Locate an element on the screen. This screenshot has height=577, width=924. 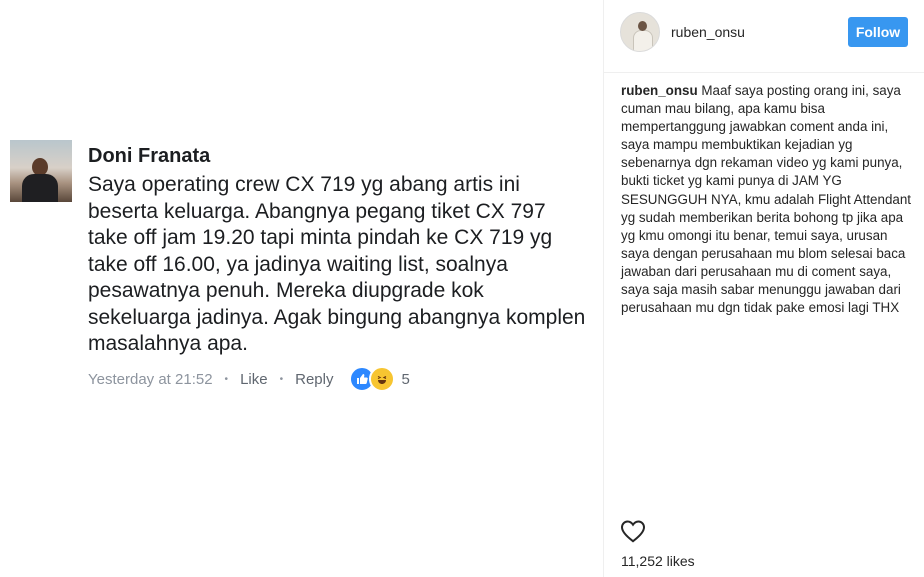
comment-timestamp: Yesterday at 21:52 is located at coordinates (150, 379).